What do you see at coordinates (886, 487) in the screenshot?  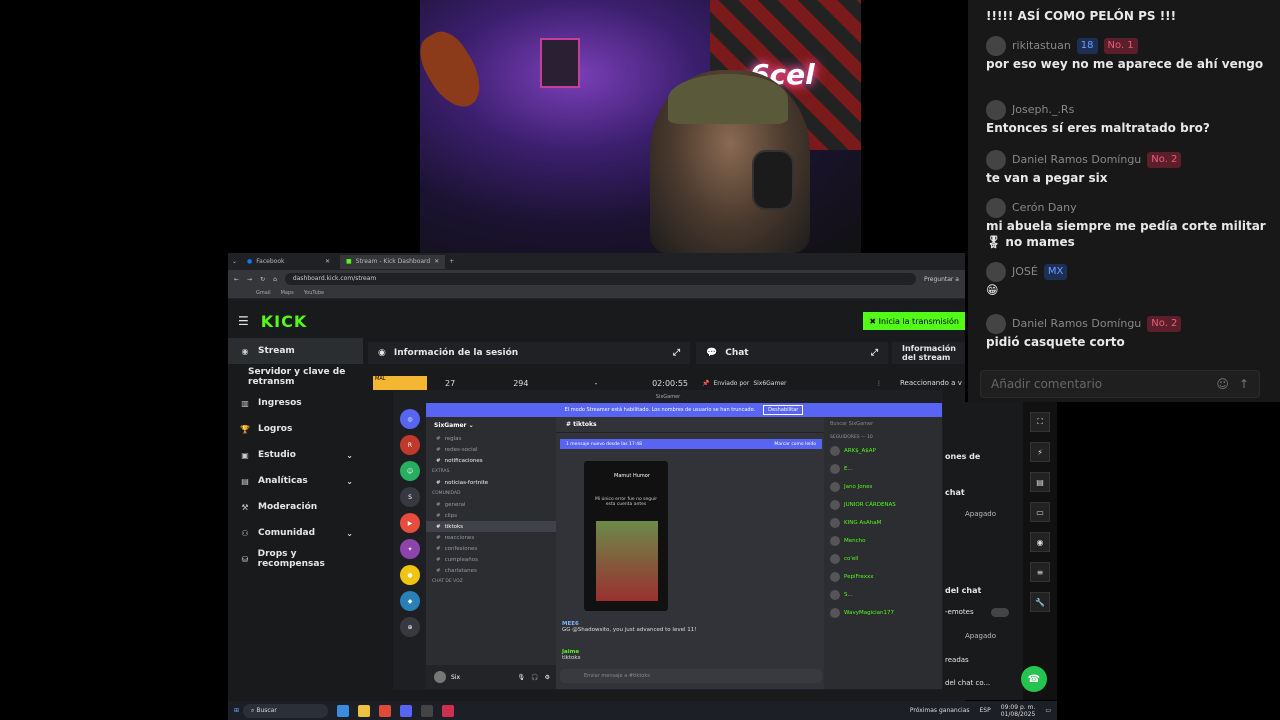 I see `member-item: Jano Jones` at bounding box center [886, 487].